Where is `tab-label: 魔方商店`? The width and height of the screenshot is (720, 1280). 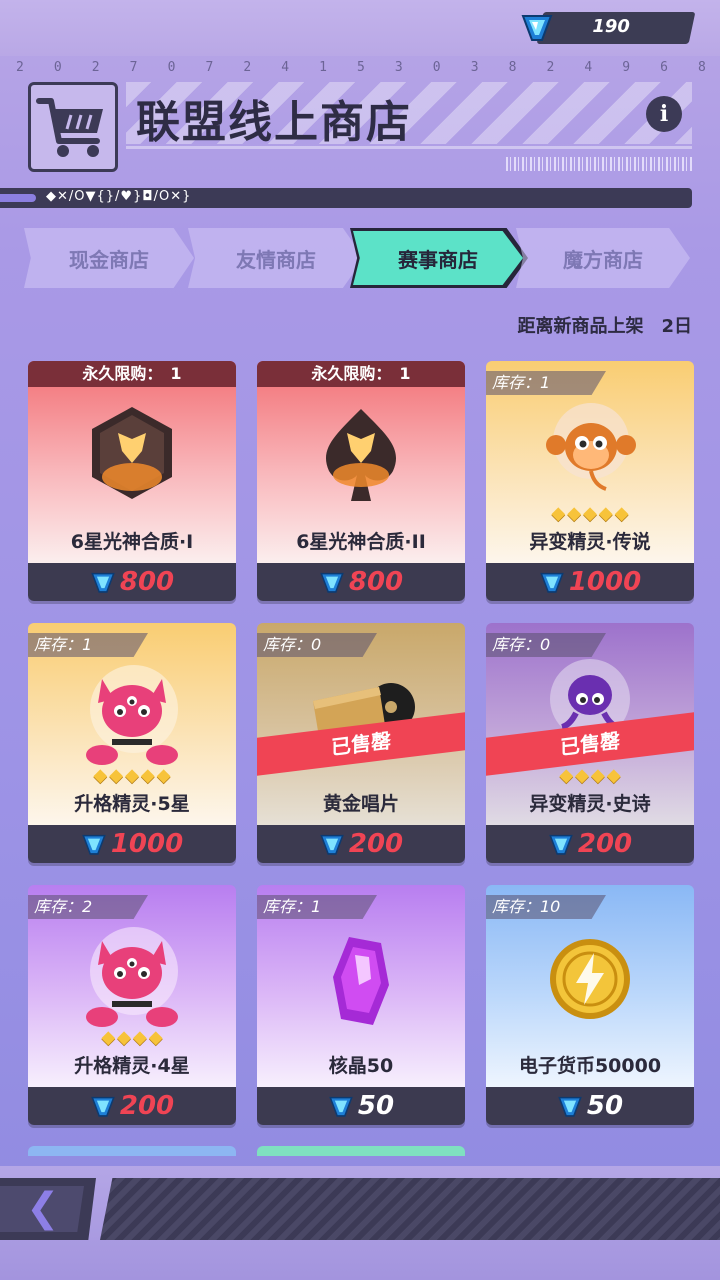
tab-label: 魔方商店 is located at coordinates (603, 259).